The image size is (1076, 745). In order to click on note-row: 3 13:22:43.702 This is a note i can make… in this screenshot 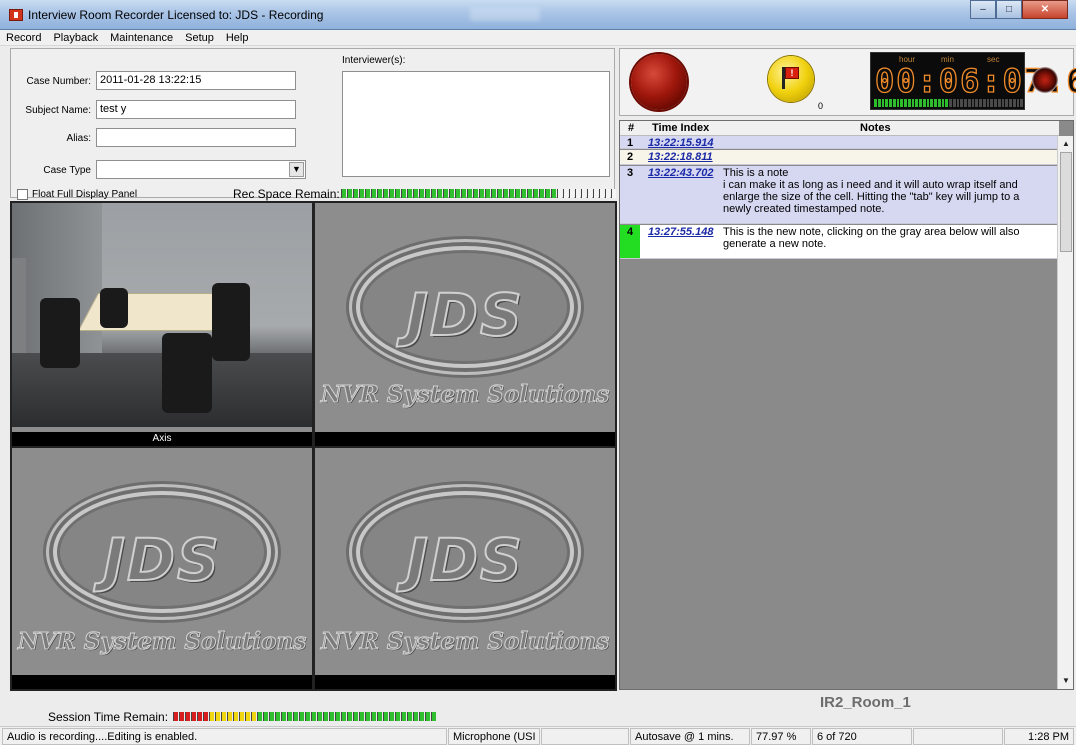, I will do `click(839, 195)`.